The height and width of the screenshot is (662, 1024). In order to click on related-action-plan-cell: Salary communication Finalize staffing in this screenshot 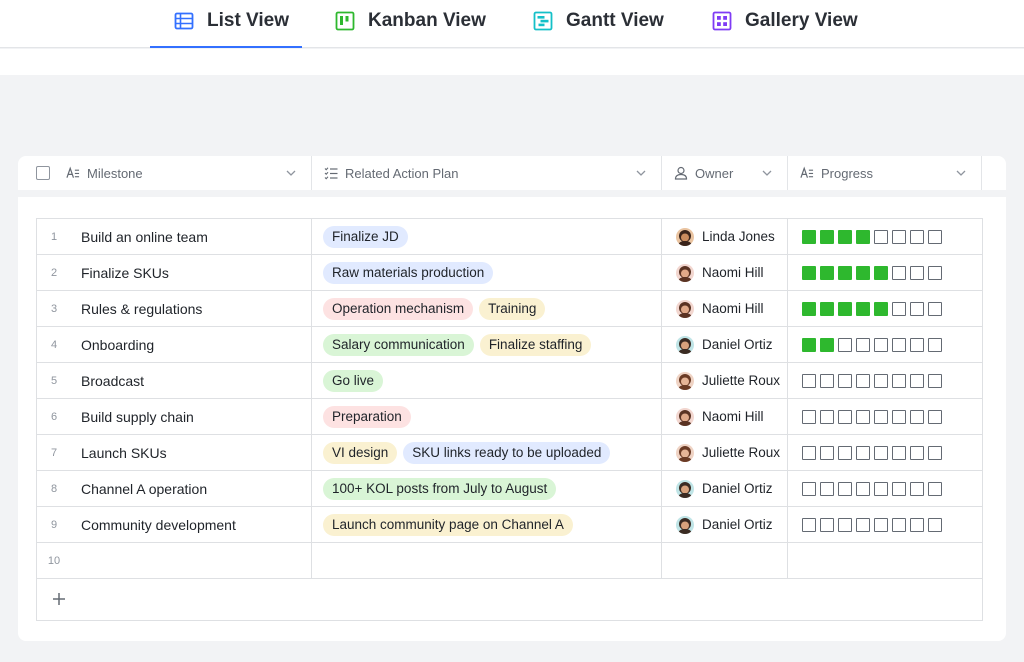, I will do `click(486, 344)`.